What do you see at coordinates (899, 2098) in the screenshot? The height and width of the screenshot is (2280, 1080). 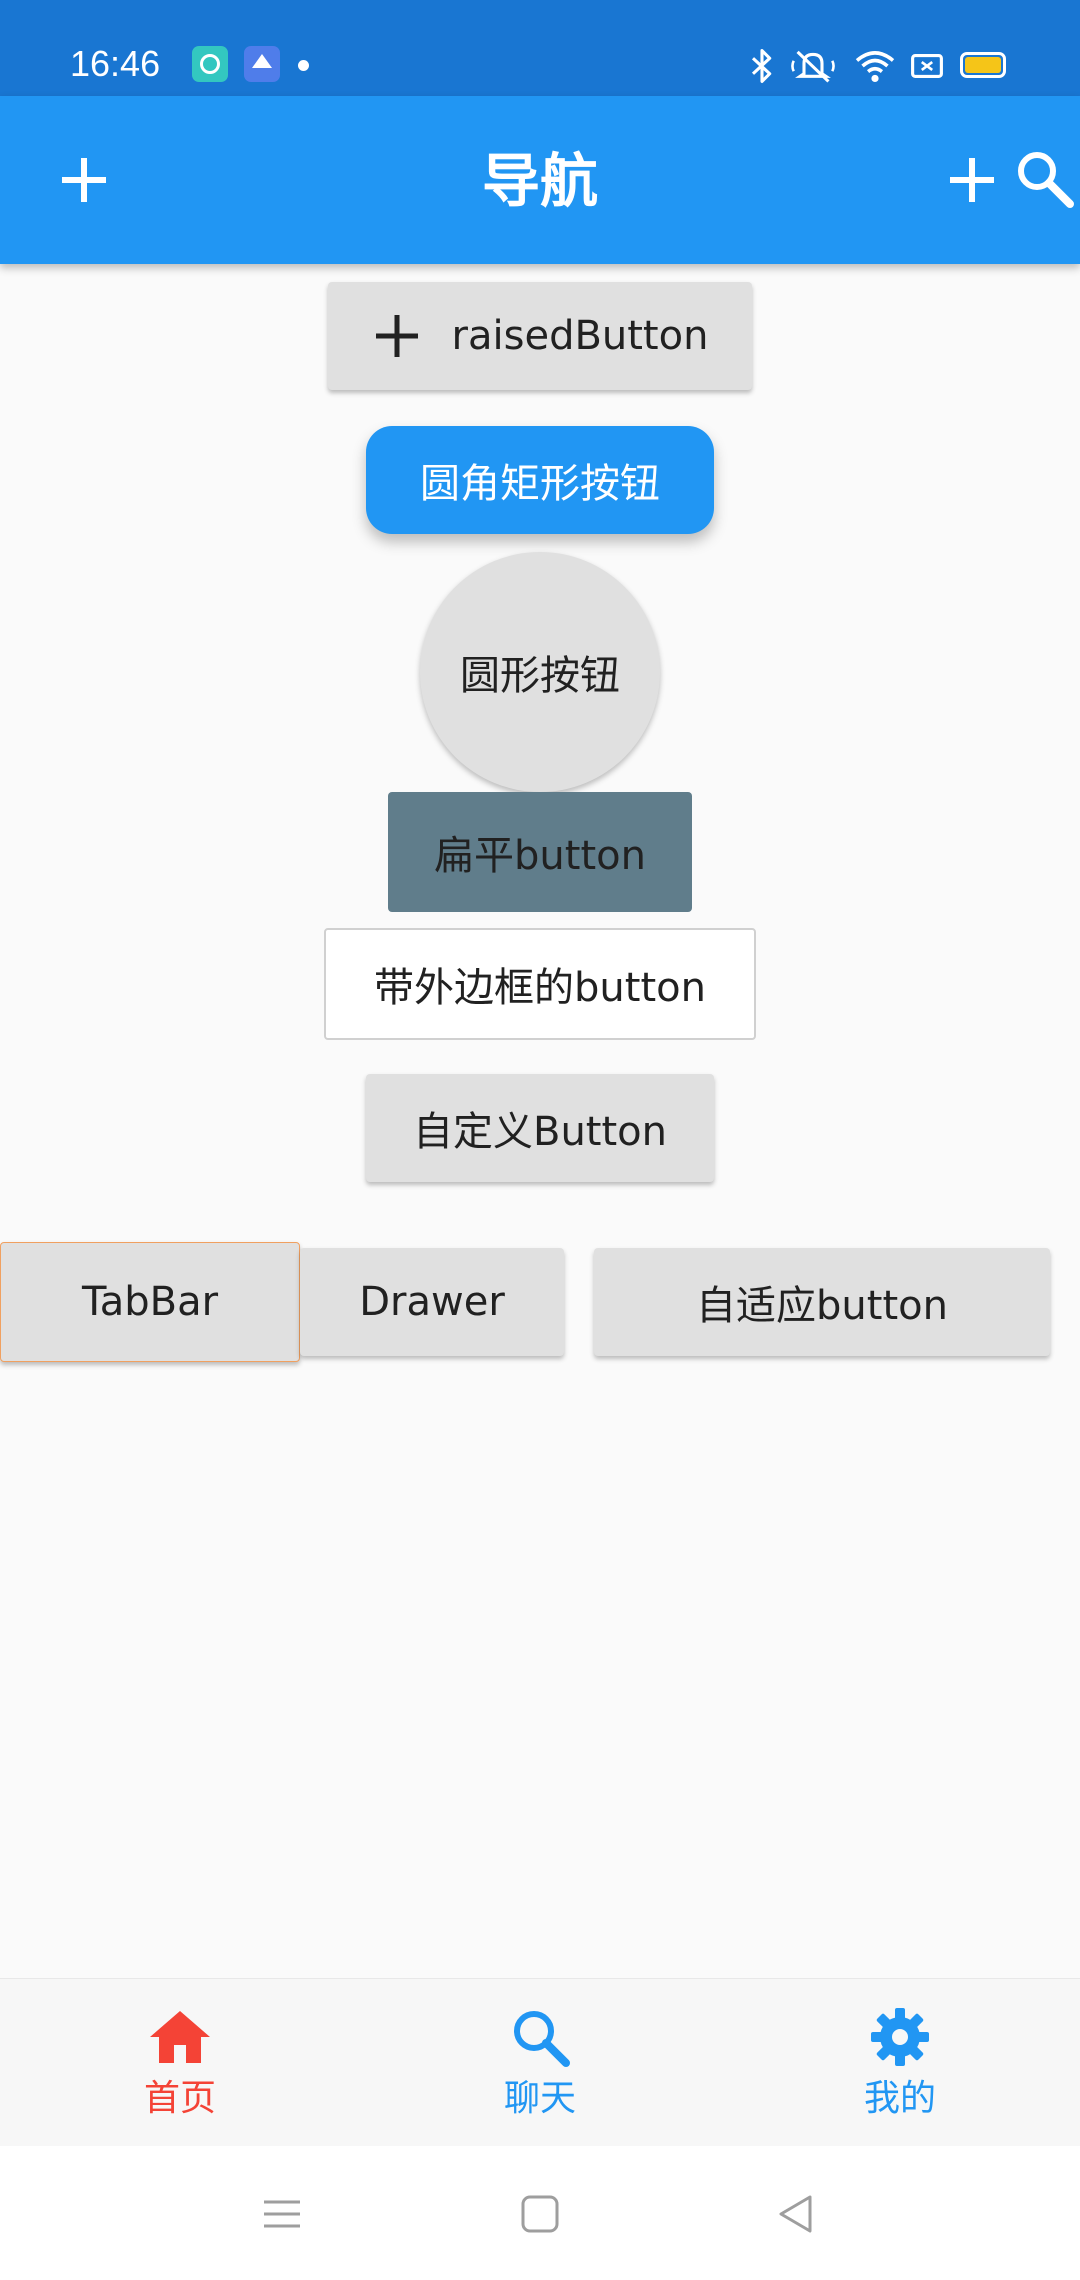 I see `nav-item-mine-label: 我的` at bounding box center [899, 2098].